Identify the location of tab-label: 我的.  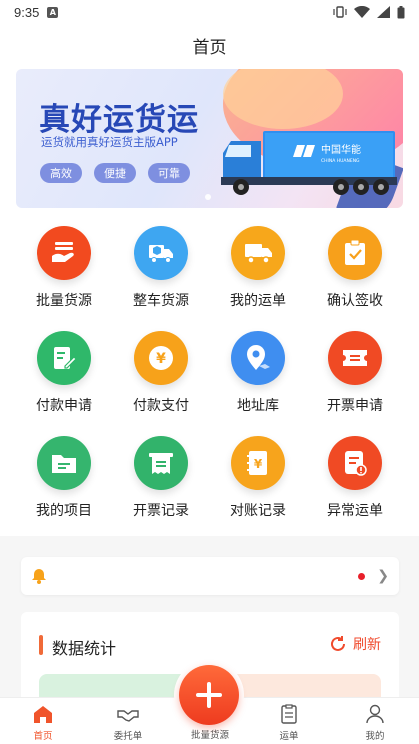
(375, 736).